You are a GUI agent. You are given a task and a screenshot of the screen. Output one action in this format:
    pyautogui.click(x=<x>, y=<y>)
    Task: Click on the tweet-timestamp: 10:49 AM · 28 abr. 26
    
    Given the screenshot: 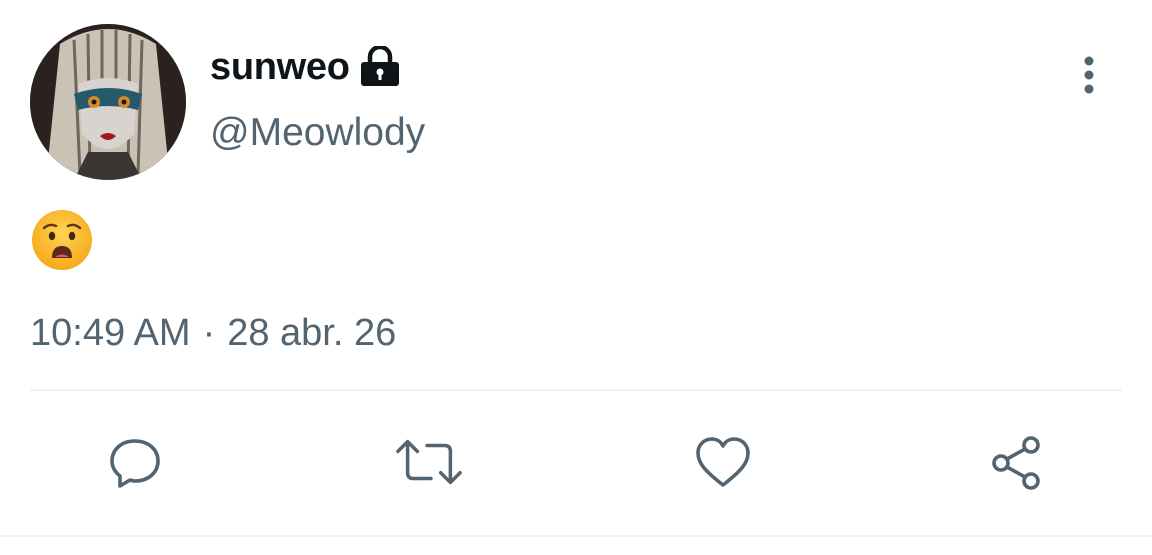 What is the action you would take?
    pyautogui.click(x=213, y=333)
    